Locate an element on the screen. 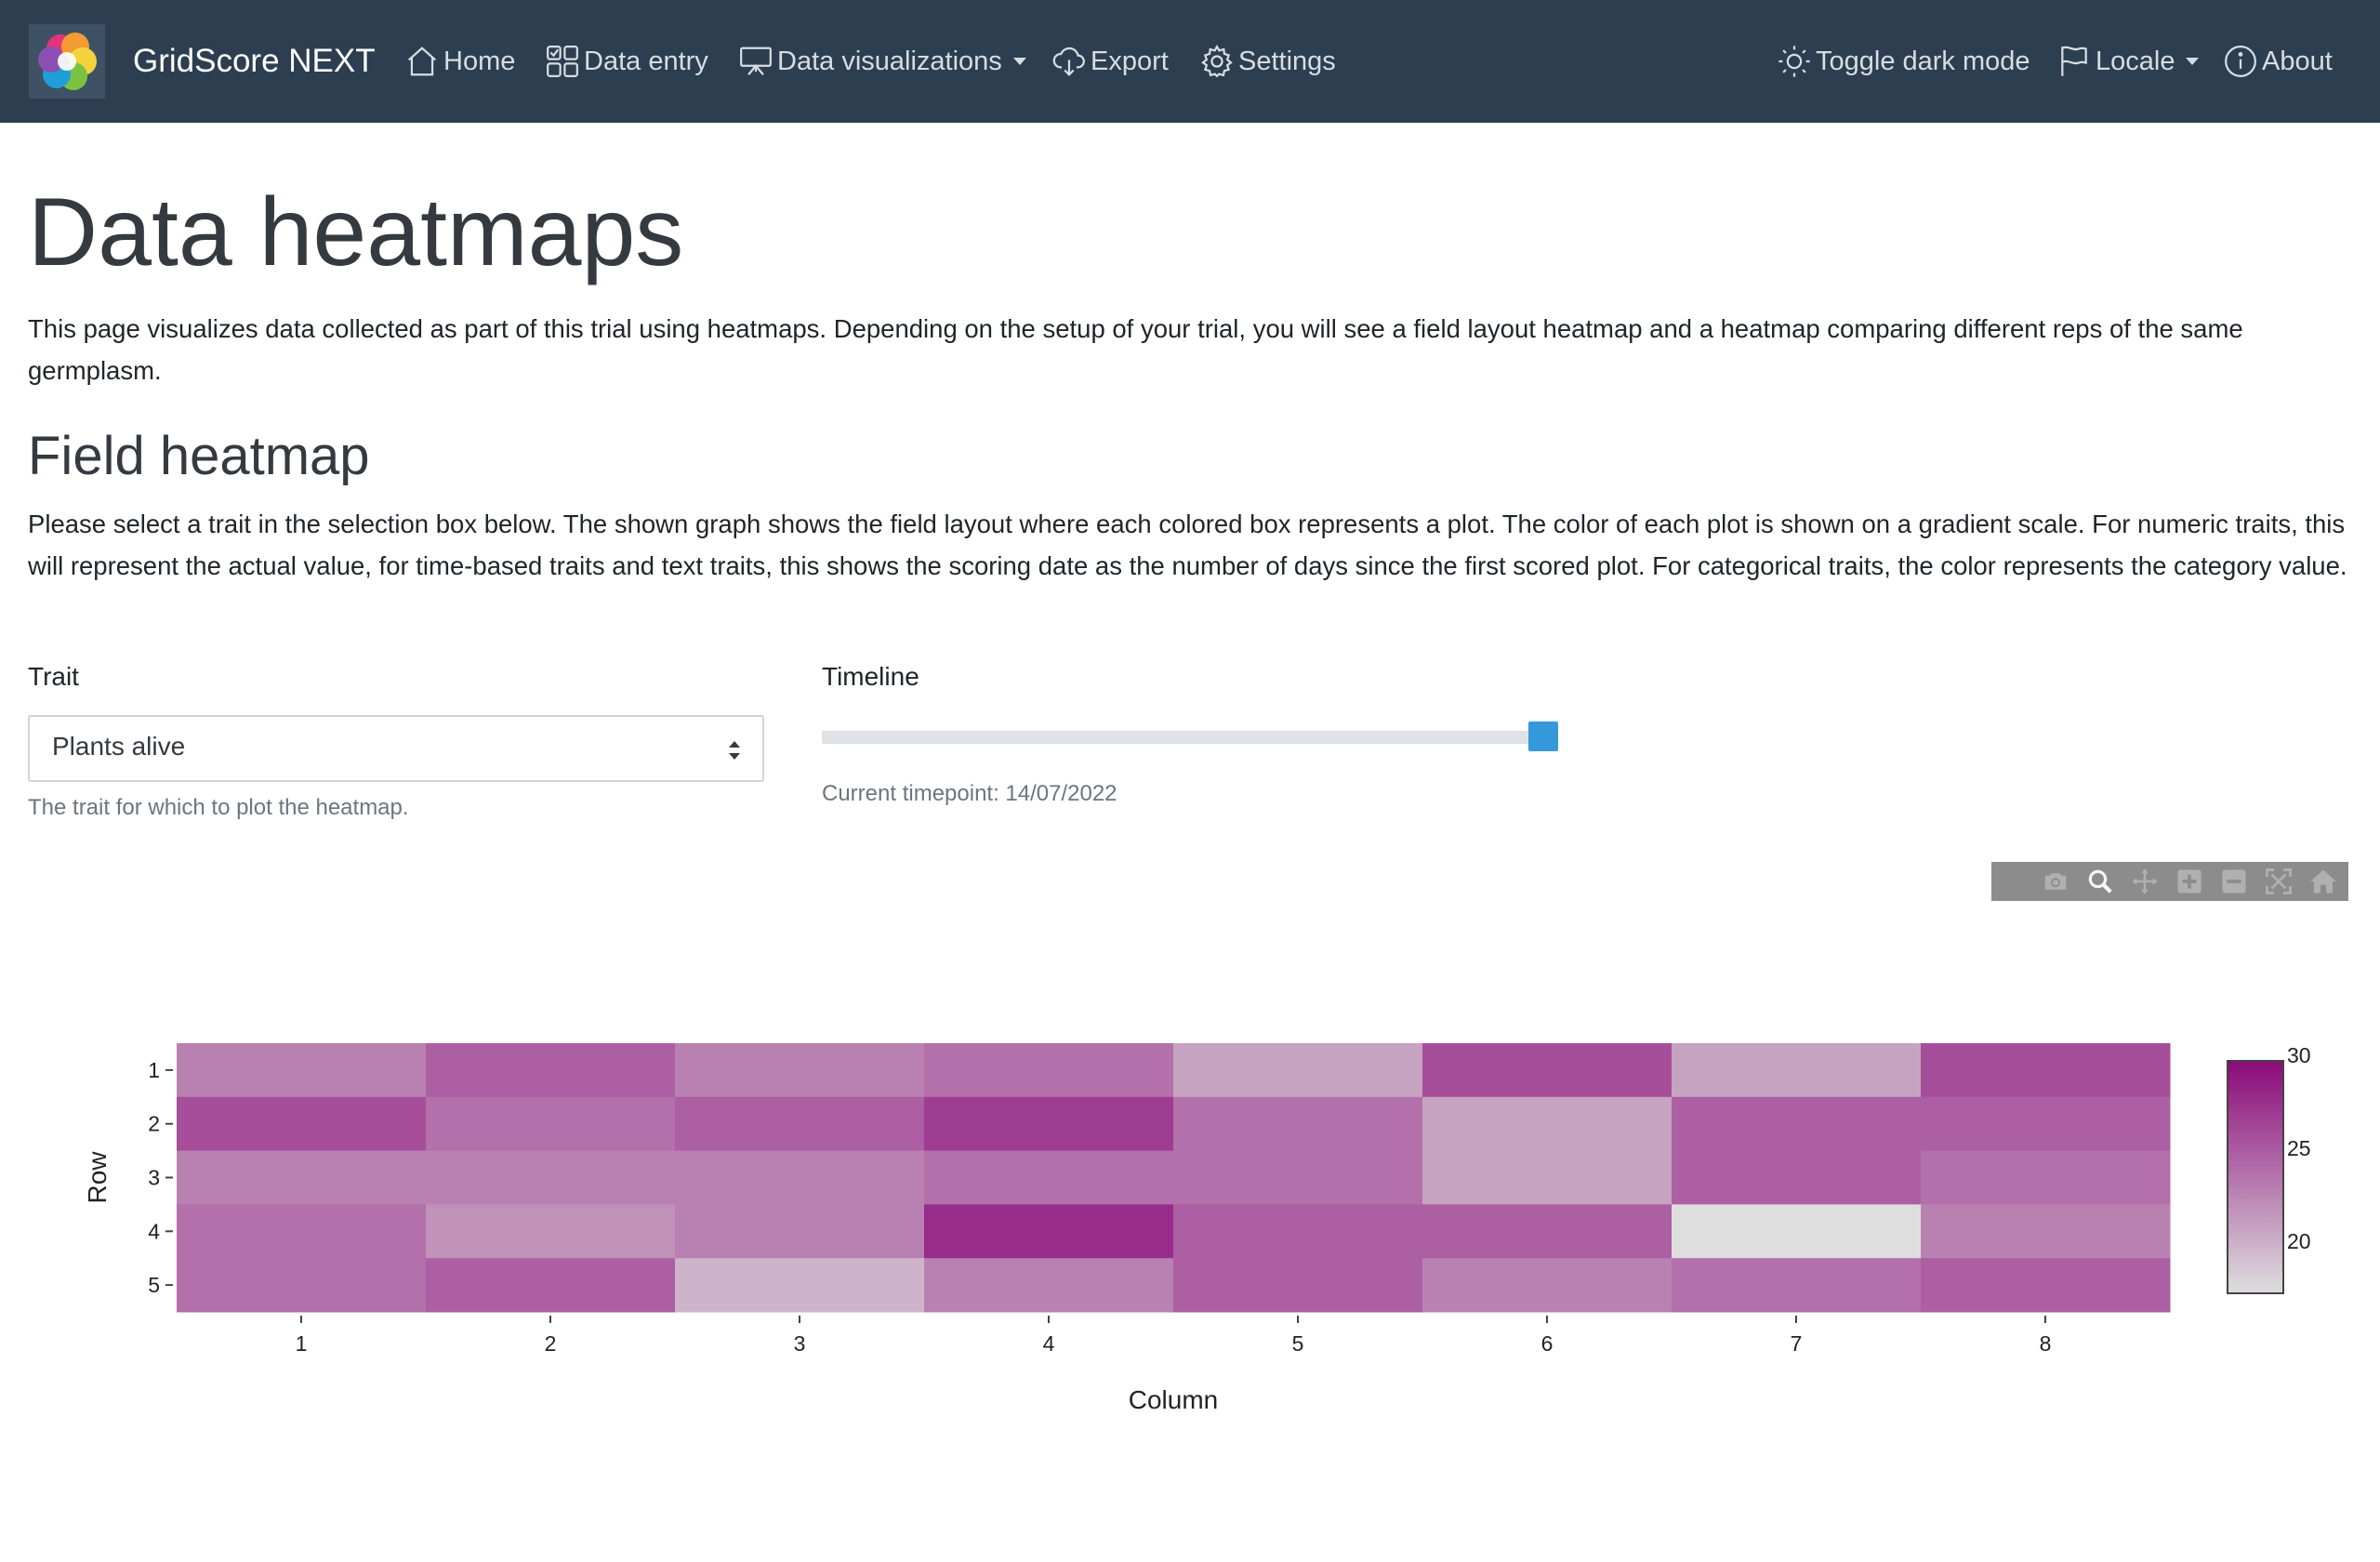 This screenshot has width=2380, height=1562. x-tick-label: 8 is located at coordinates (2046, 1344).